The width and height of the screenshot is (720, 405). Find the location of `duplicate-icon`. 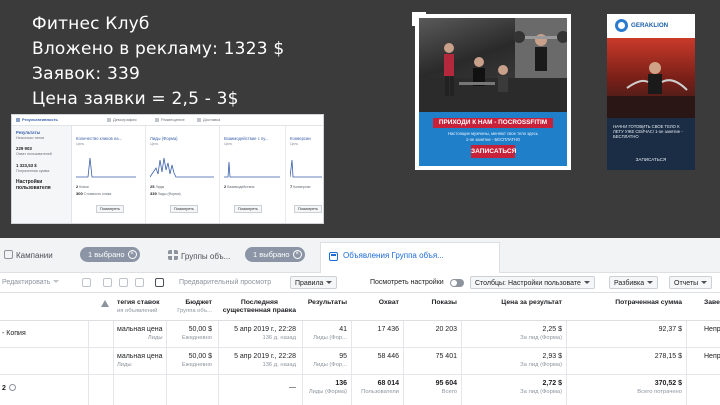

duplicate-icon is located at coordinates (107, 282).